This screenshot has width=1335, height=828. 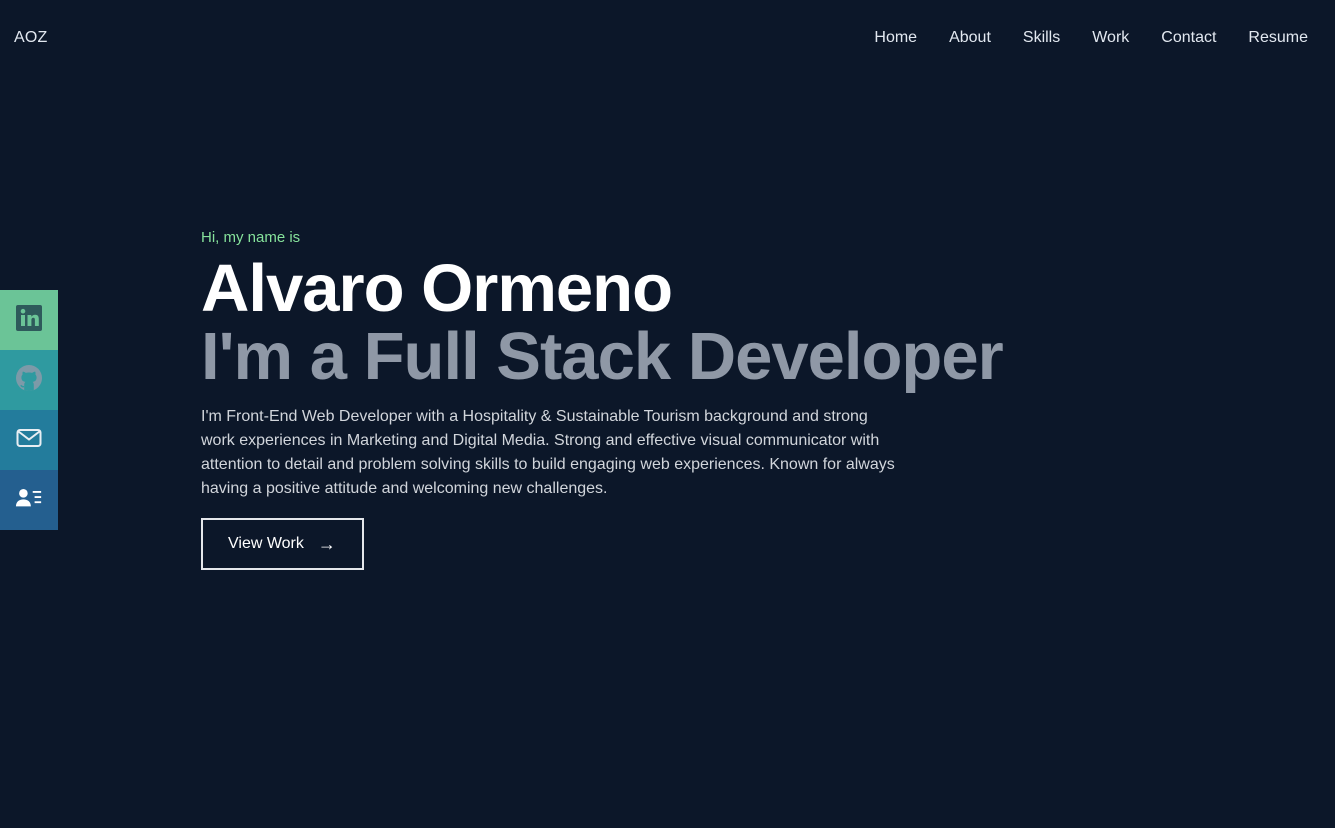 What do you see at coordinates (326, 544) in the screenshot?
I see `arrow-right-icon: →` at bounding box center [326, 544].